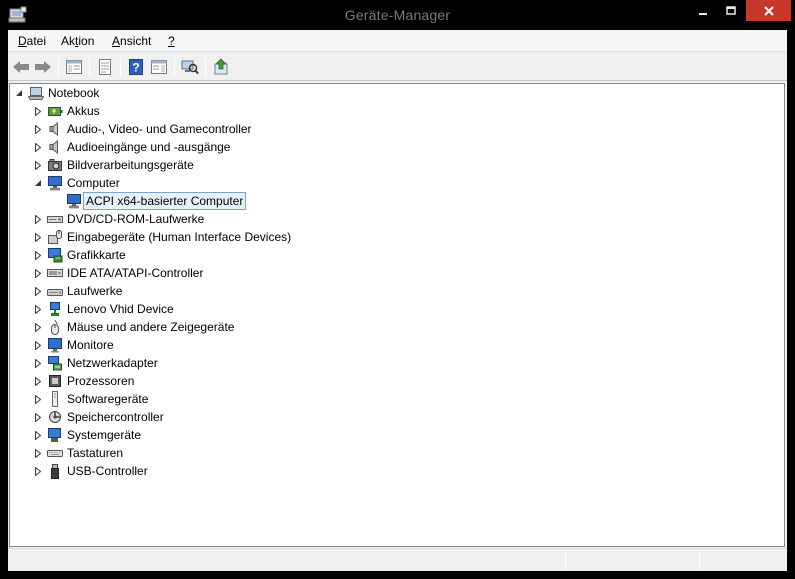  Describe the element at coordinates (55, 381) in the screenshot. I see `processor-icon` at that location.